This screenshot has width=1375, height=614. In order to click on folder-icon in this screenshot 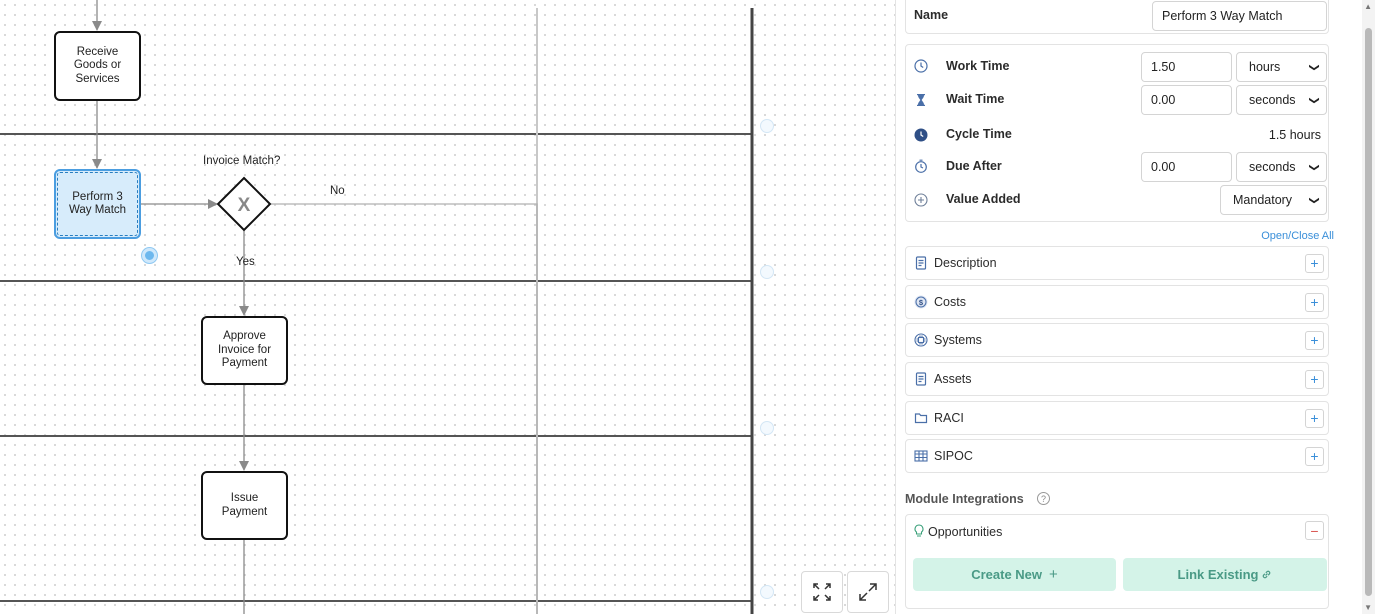, I will do `click(921, 418)`.